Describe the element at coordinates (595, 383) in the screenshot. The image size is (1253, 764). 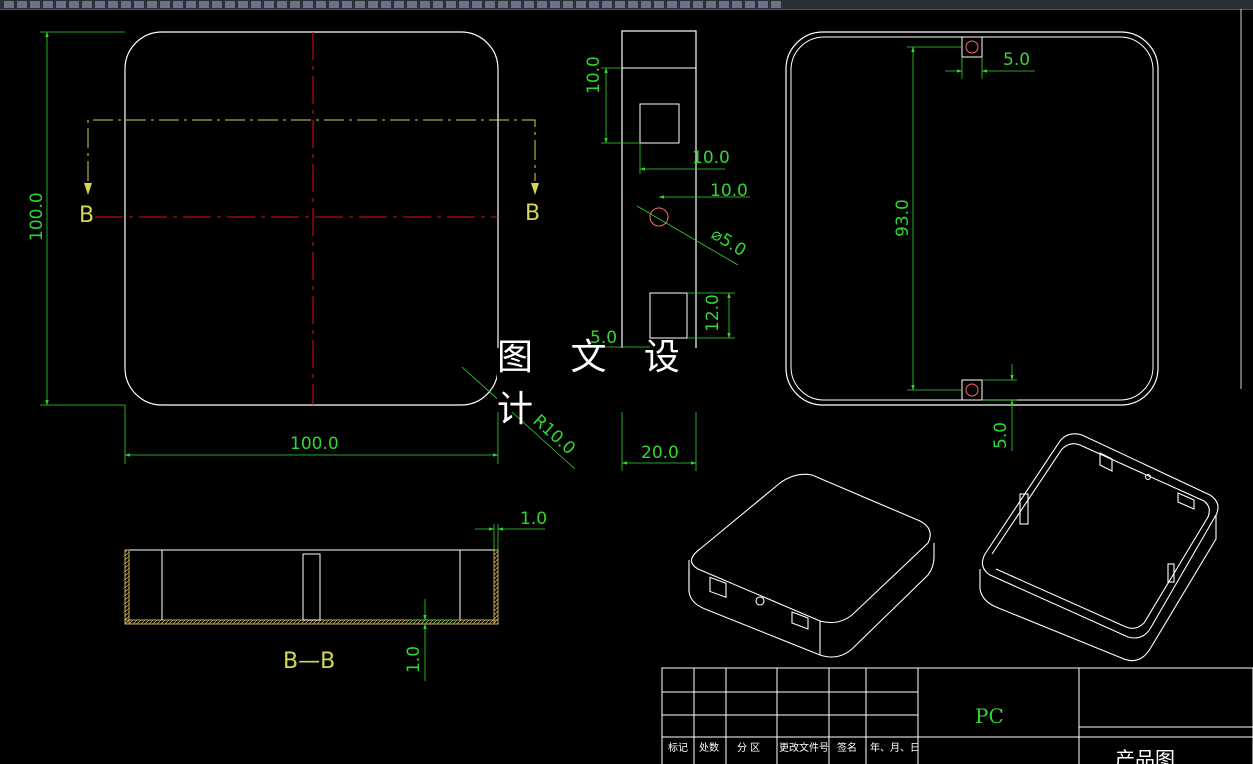
I see `watermark-text: 图 文 设 计` at that location.